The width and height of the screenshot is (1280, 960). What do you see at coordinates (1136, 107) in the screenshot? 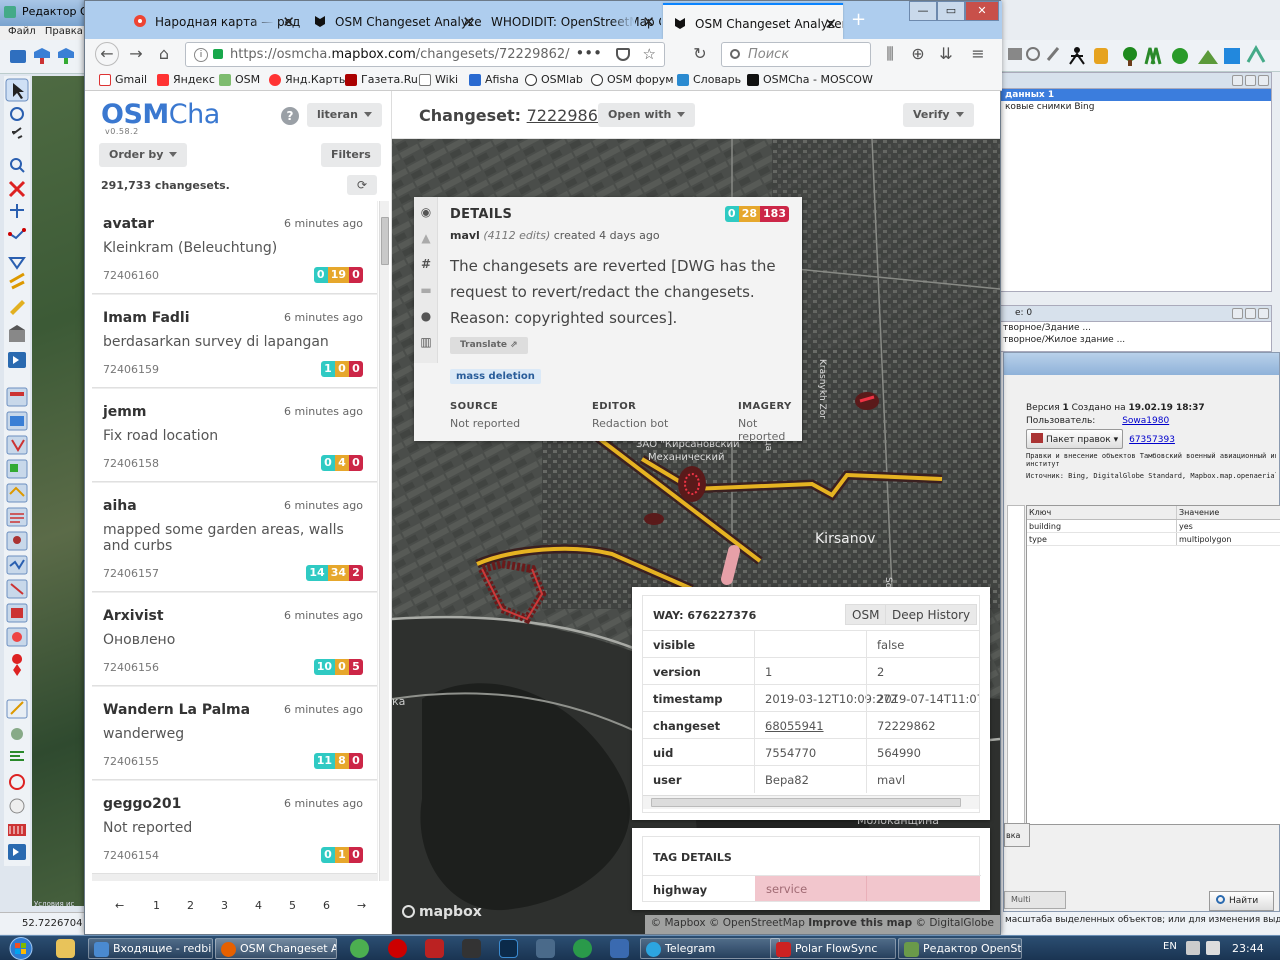
I see `layer-bing: ковые снимки Bing` at bounding box center [1136, 107].